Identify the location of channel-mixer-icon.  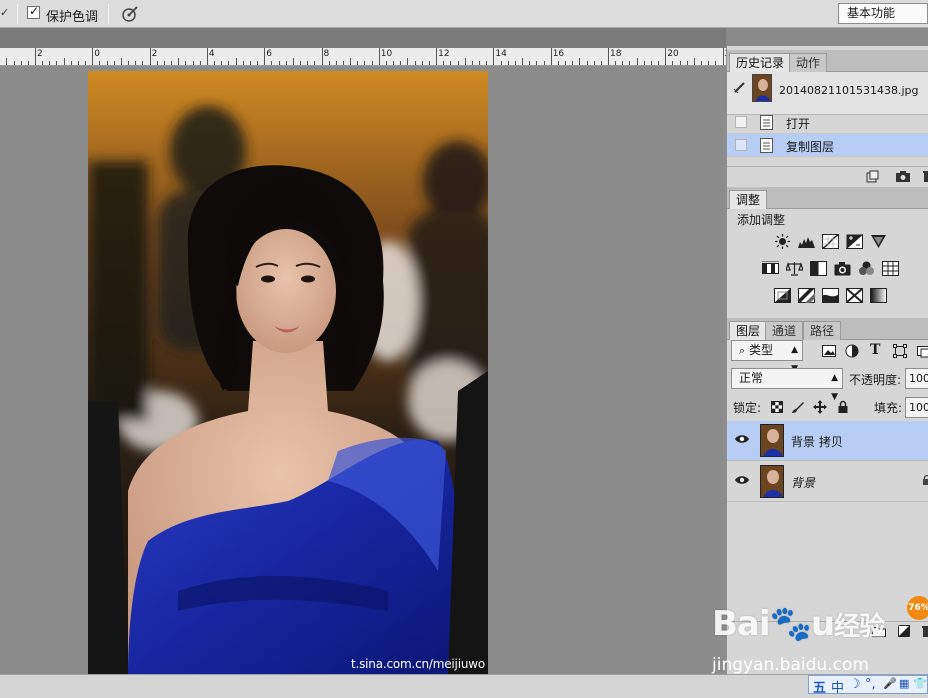
(866, 268).